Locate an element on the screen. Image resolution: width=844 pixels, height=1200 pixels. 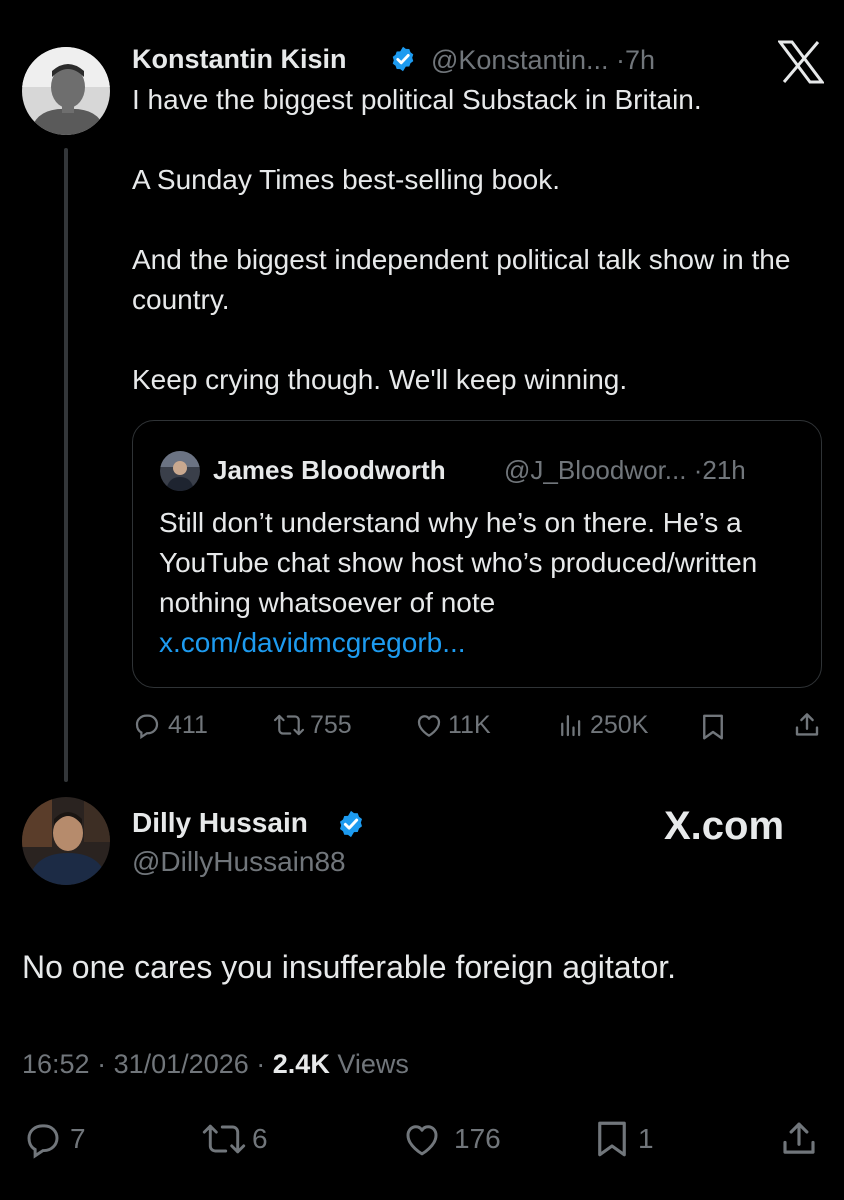
quoted-tweet-meta: @J_Bloodwor... ·21h is located at coordinates (625, 470).